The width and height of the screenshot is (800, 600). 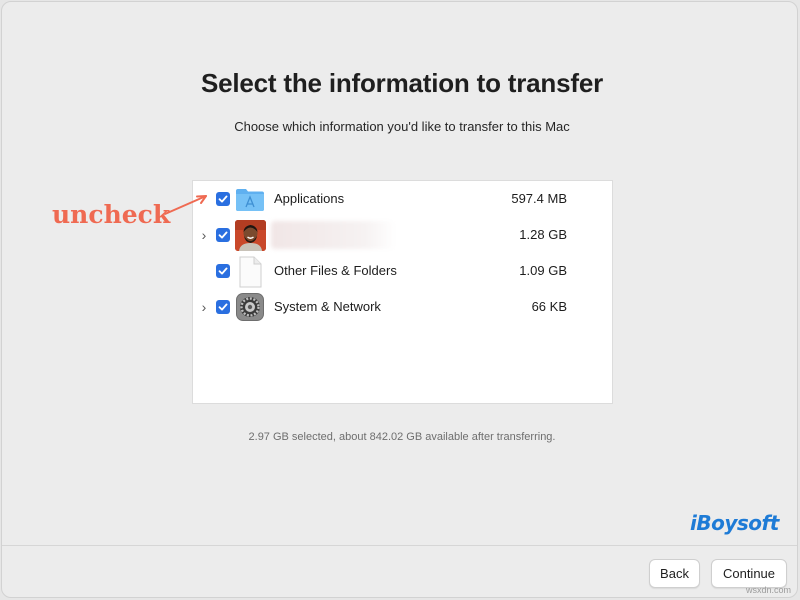 What do you see at coordinates (250, 199) in the screenshot?
I see `applications-folder-icon` at bounding box center [250, 199].